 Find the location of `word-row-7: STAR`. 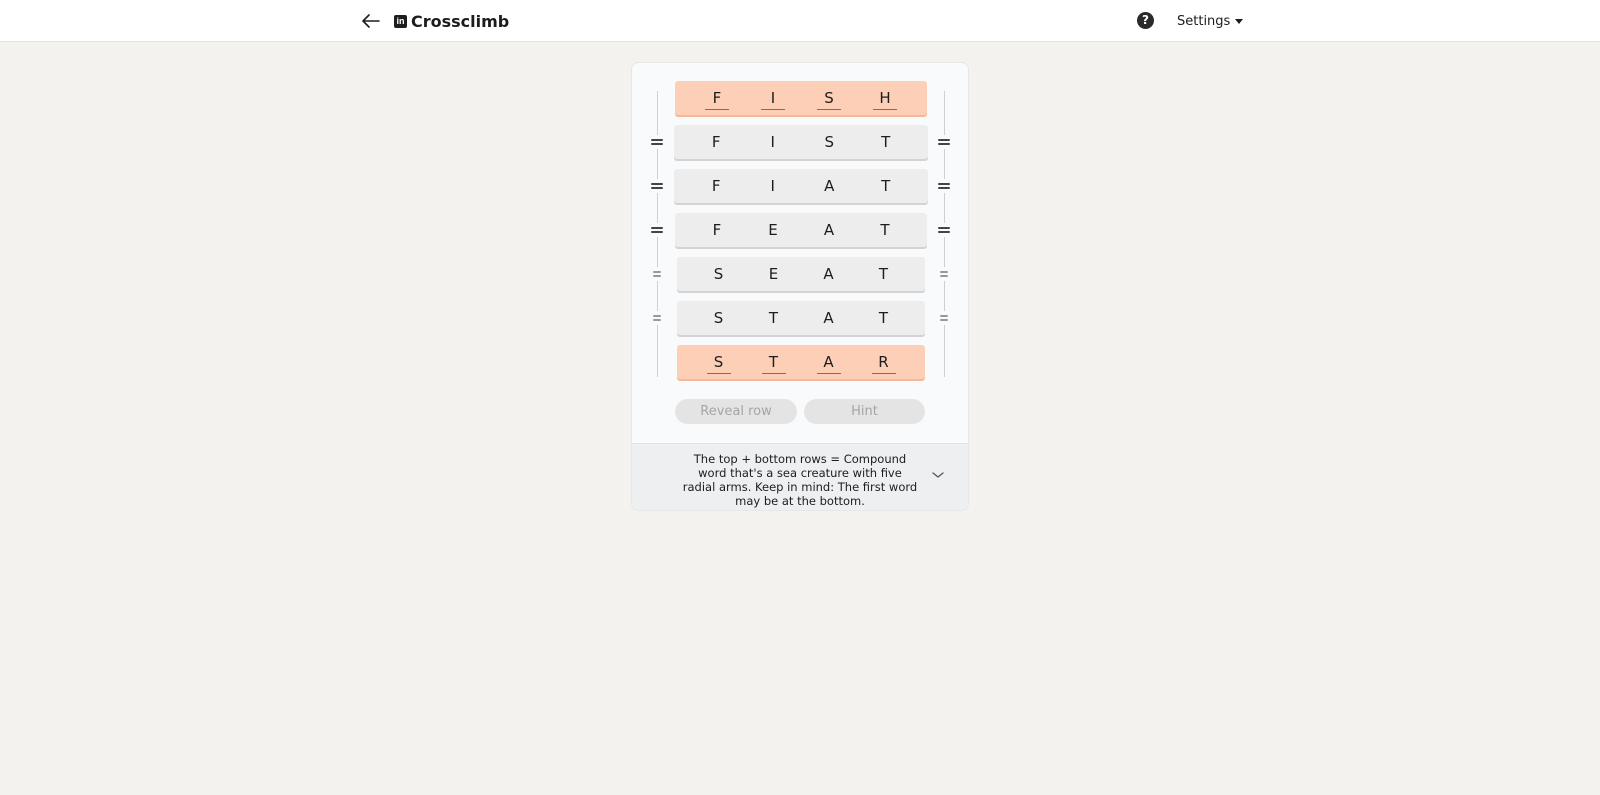

word-row-7: STAR is located at coordinates (801, 362).